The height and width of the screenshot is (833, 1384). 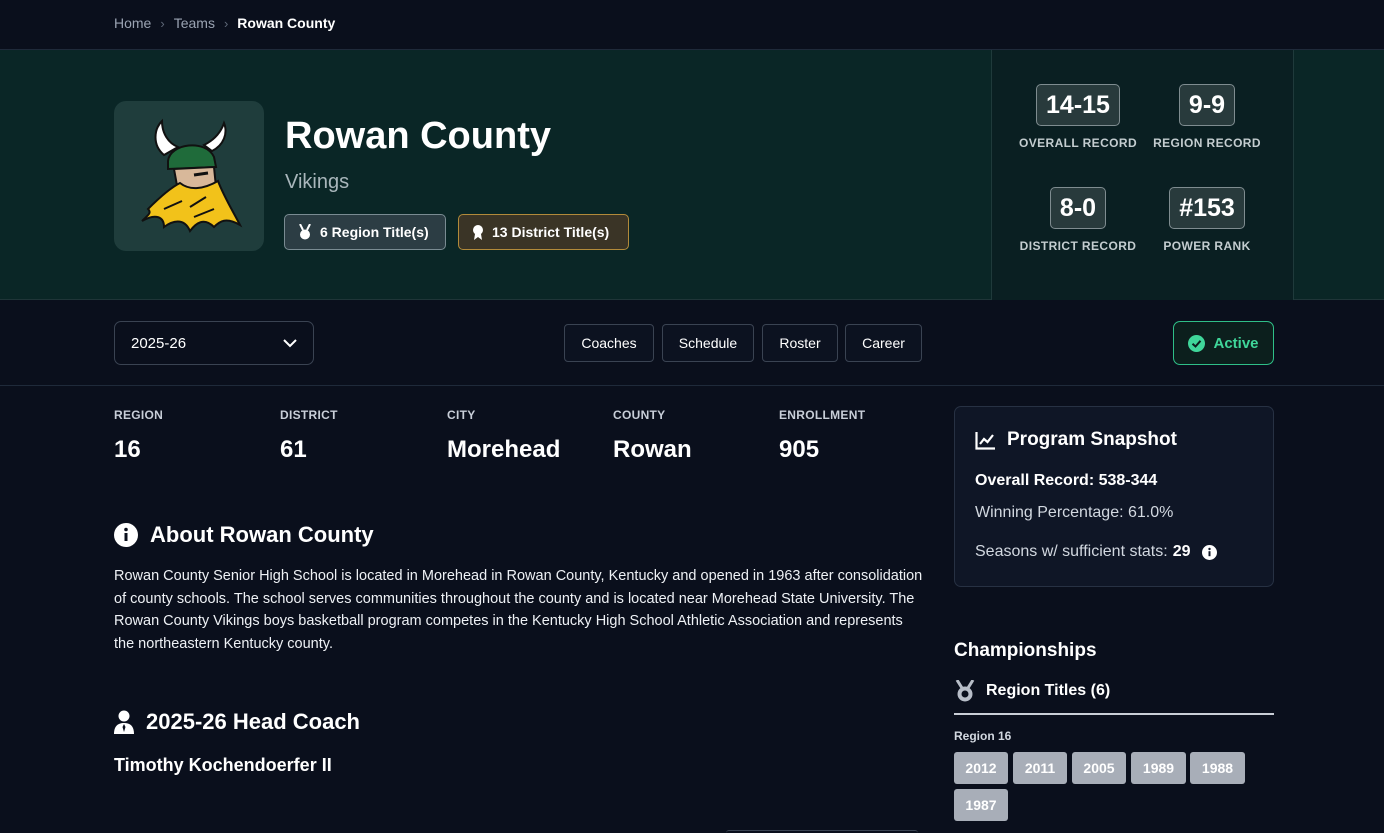 What do you see at coordinates (1158, 768) in the screenshot?
I see `year-chip: 1989` at bounding box center [1158, 768].